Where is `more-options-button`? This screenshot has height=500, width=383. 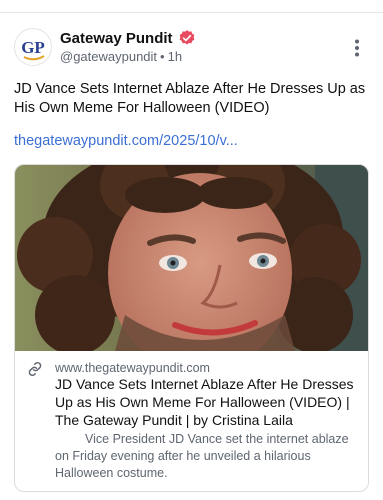 more-options-button is located at coordinates (357, 48).